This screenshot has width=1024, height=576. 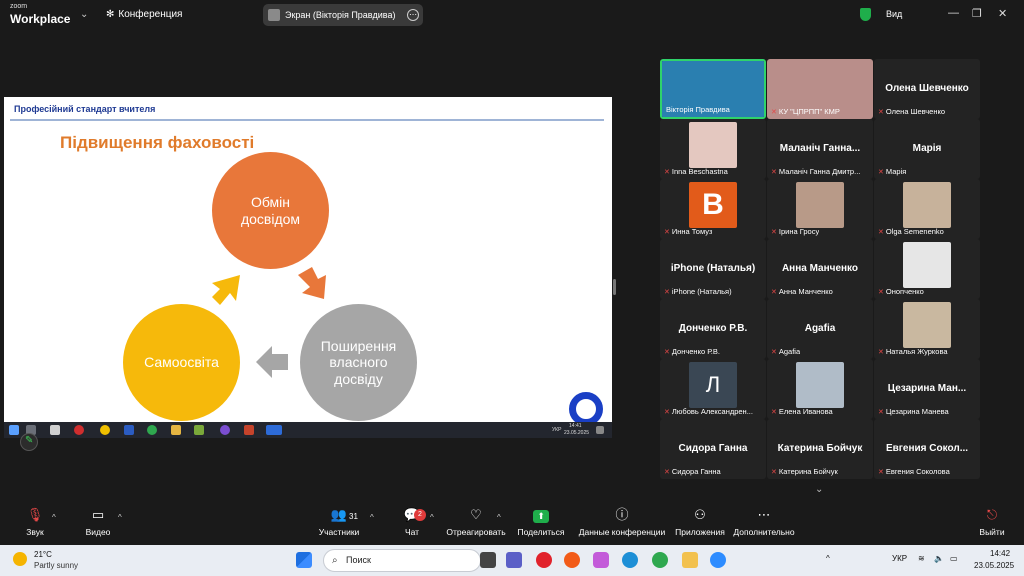 I want to click on participant-tile: ✕ Онопченко, so click(x=927, y=269).